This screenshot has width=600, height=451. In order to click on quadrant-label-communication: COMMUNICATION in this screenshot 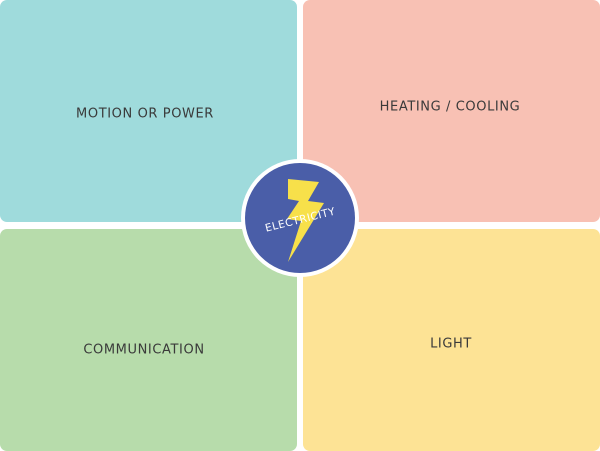, I will do `click(144, 350)`.